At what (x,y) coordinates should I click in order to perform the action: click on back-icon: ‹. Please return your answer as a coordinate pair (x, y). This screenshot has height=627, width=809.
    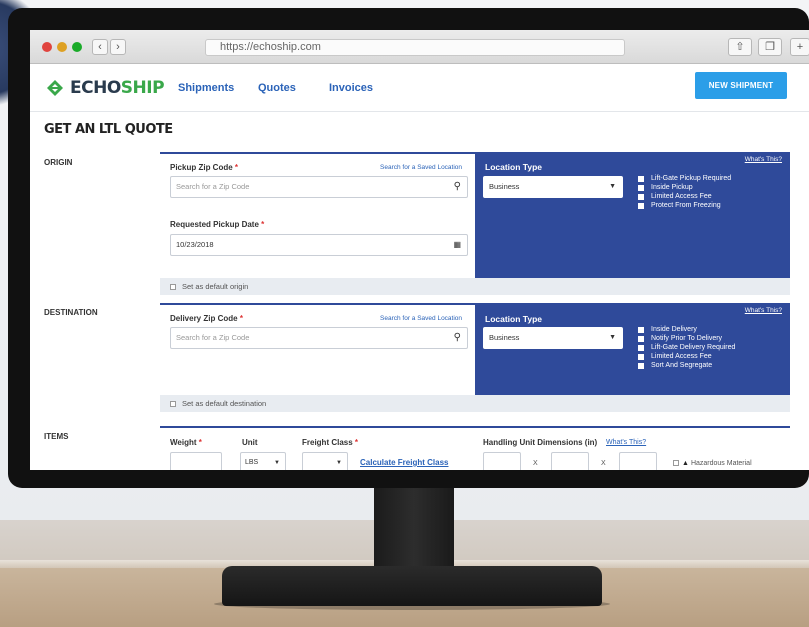
    Looking at the image, I should click on (100, 47).